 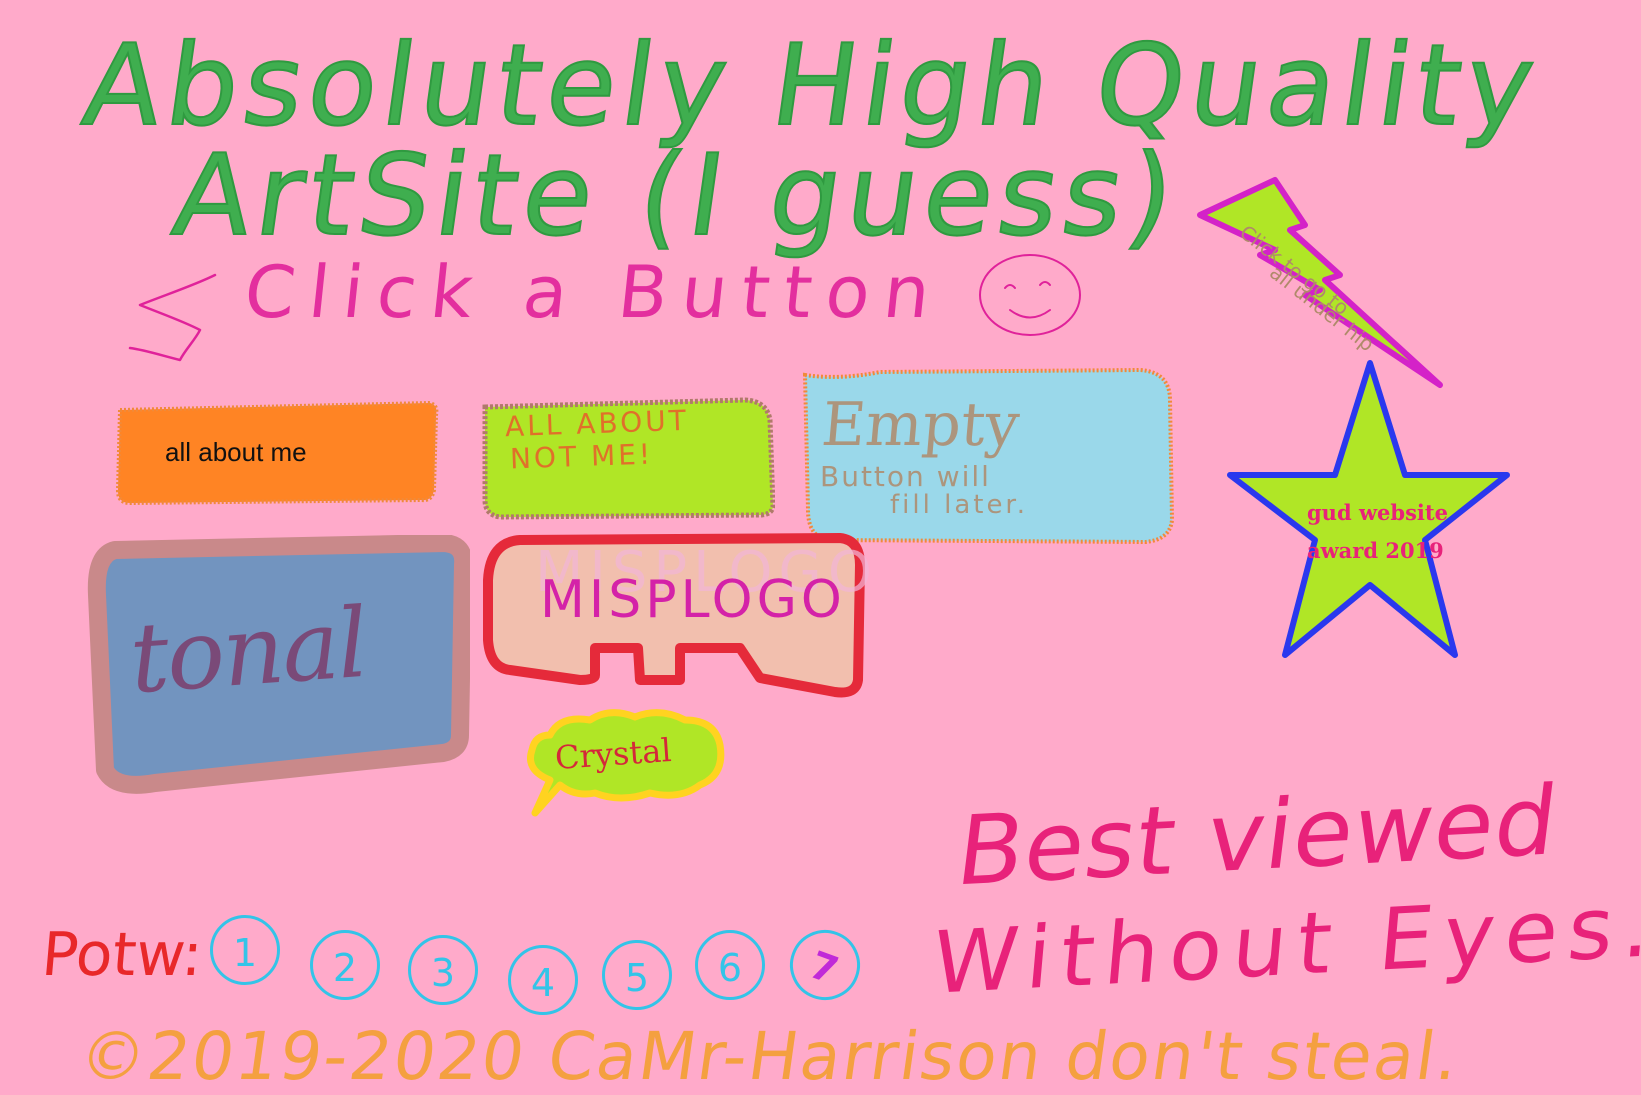 I want to click on site-title-line2: ArtSite (I guess), so click(x=676, y=196).